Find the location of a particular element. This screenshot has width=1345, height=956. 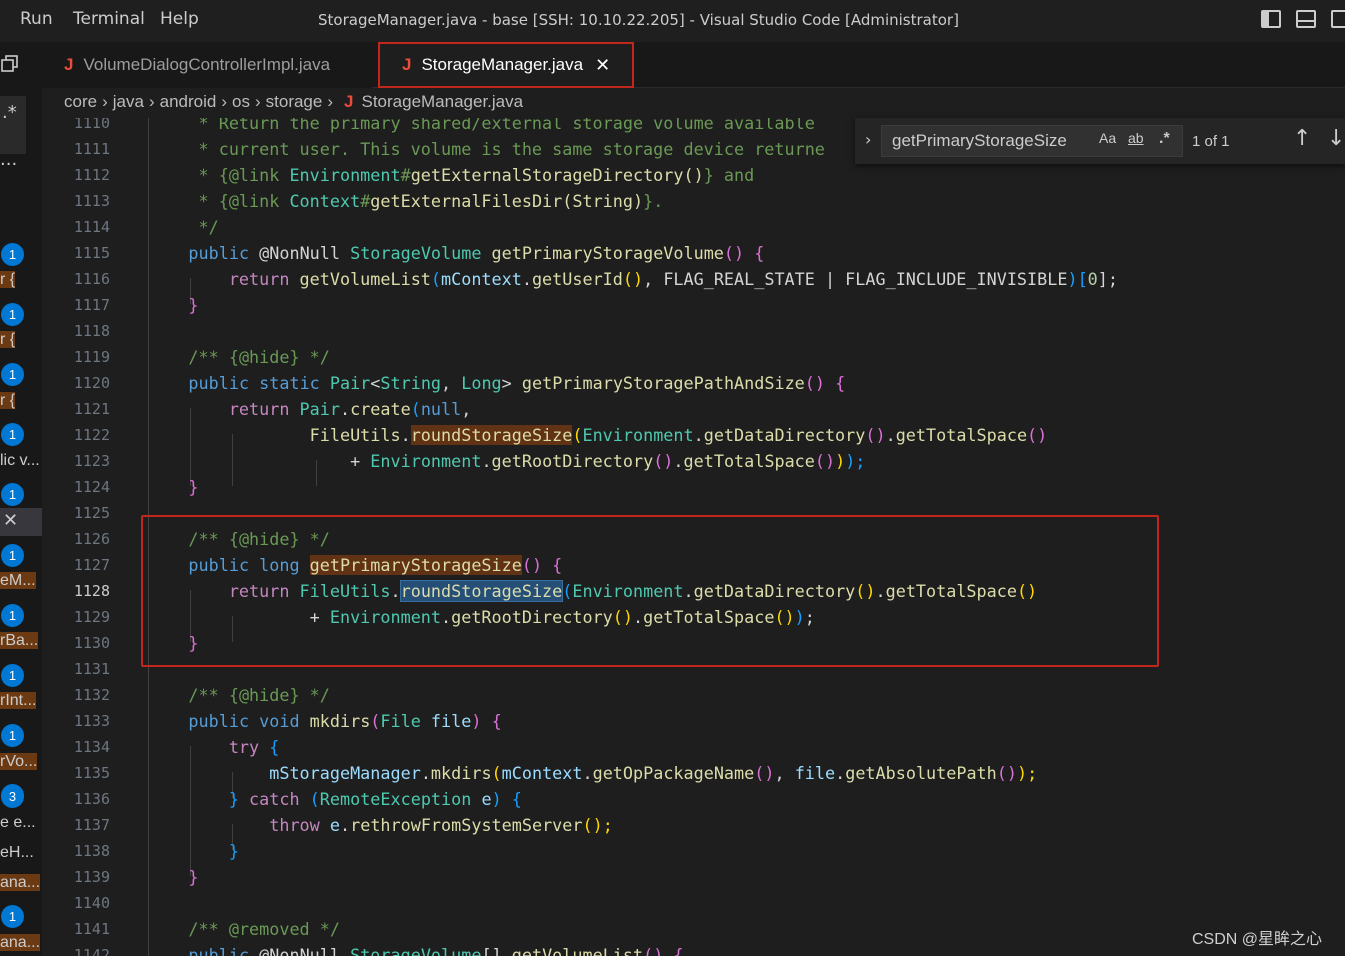

count-badge: 3 is located at coordinates (12, 796).